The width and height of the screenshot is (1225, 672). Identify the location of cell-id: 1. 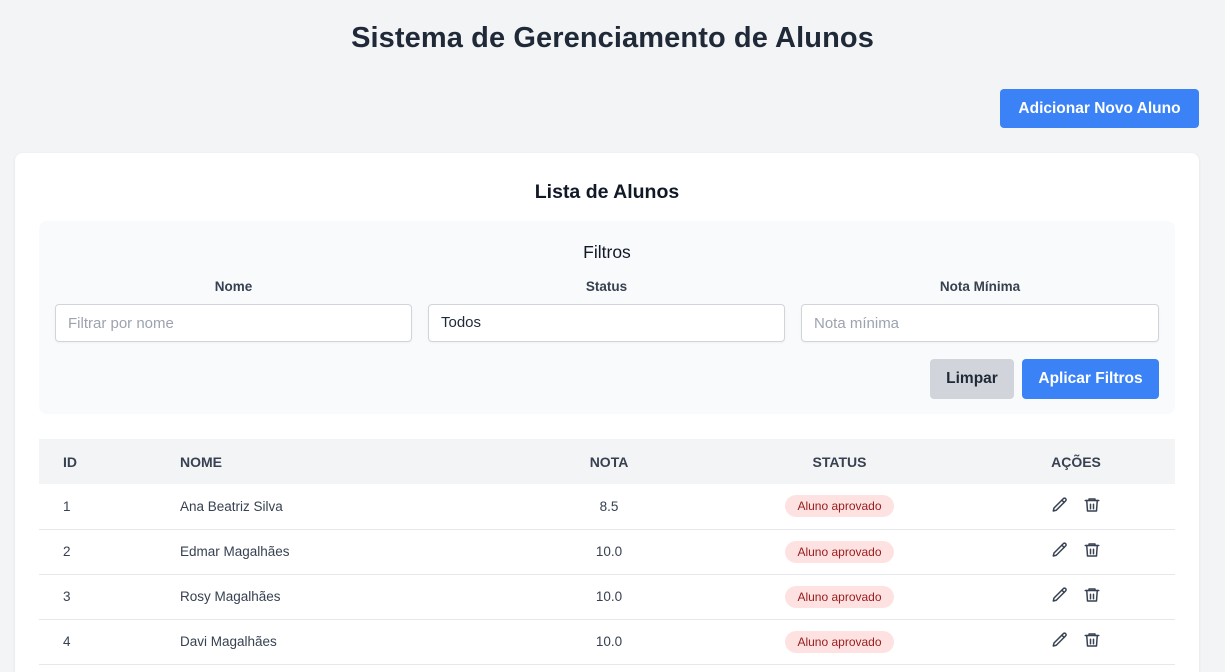
(67, 506).